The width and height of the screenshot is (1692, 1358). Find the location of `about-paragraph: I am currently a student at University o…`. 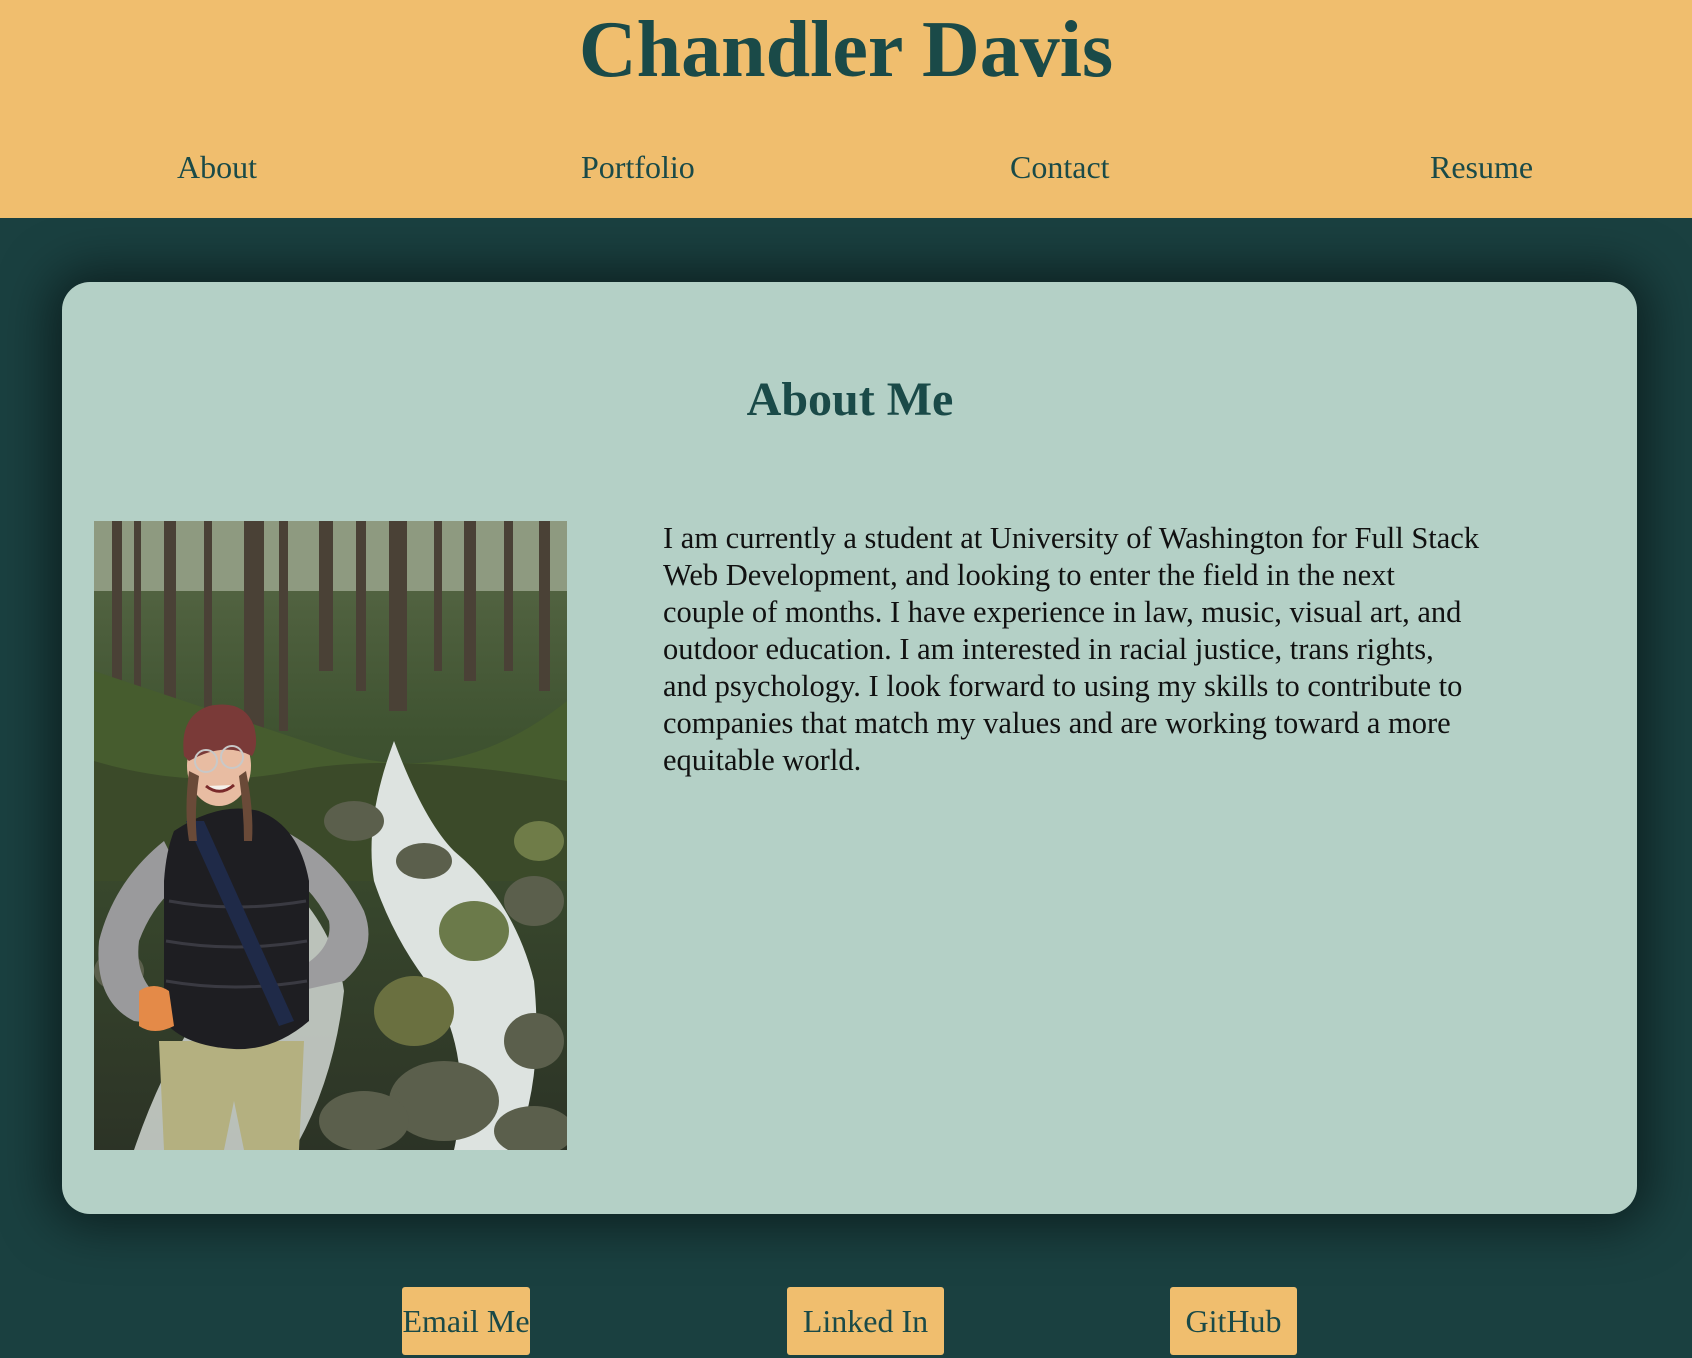

about-paragraph: I am currently a student at University o… is located at coordinates (1071, 649).